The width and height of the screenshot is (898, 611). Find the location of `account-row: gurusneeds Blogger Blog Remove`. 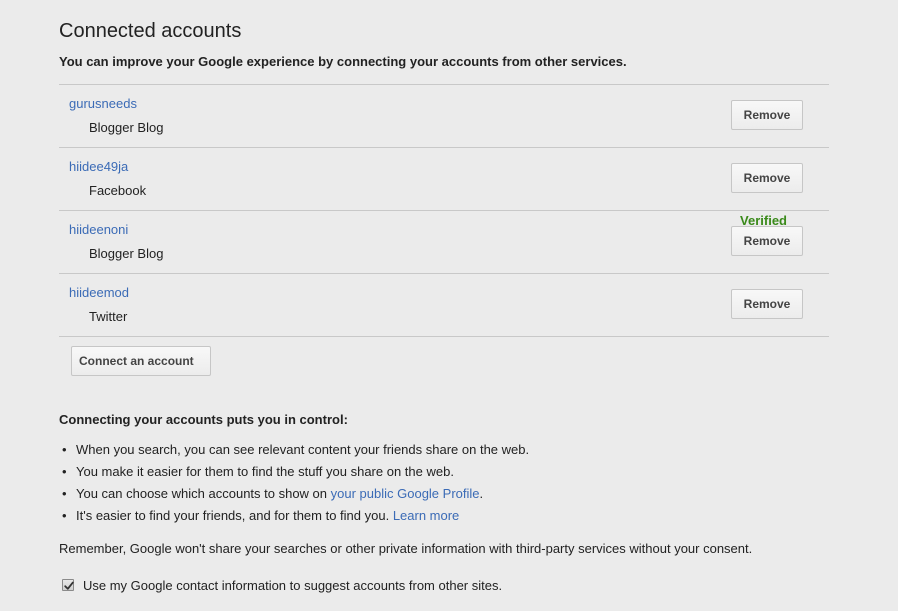

account-row: gurusneeds Blogger Blog Remove is located at coordinates (444, 116).